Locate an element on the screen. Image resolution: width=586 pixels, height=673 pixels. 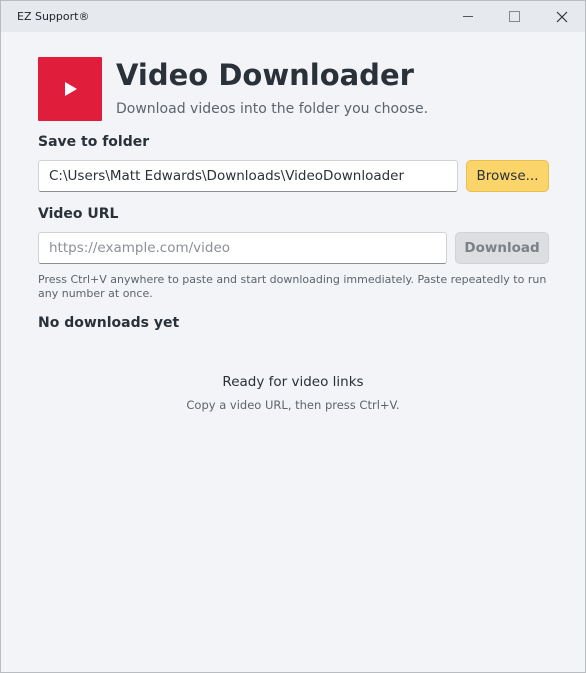
downloads-heading: No downloads yet is located at coordinates (109, 323).